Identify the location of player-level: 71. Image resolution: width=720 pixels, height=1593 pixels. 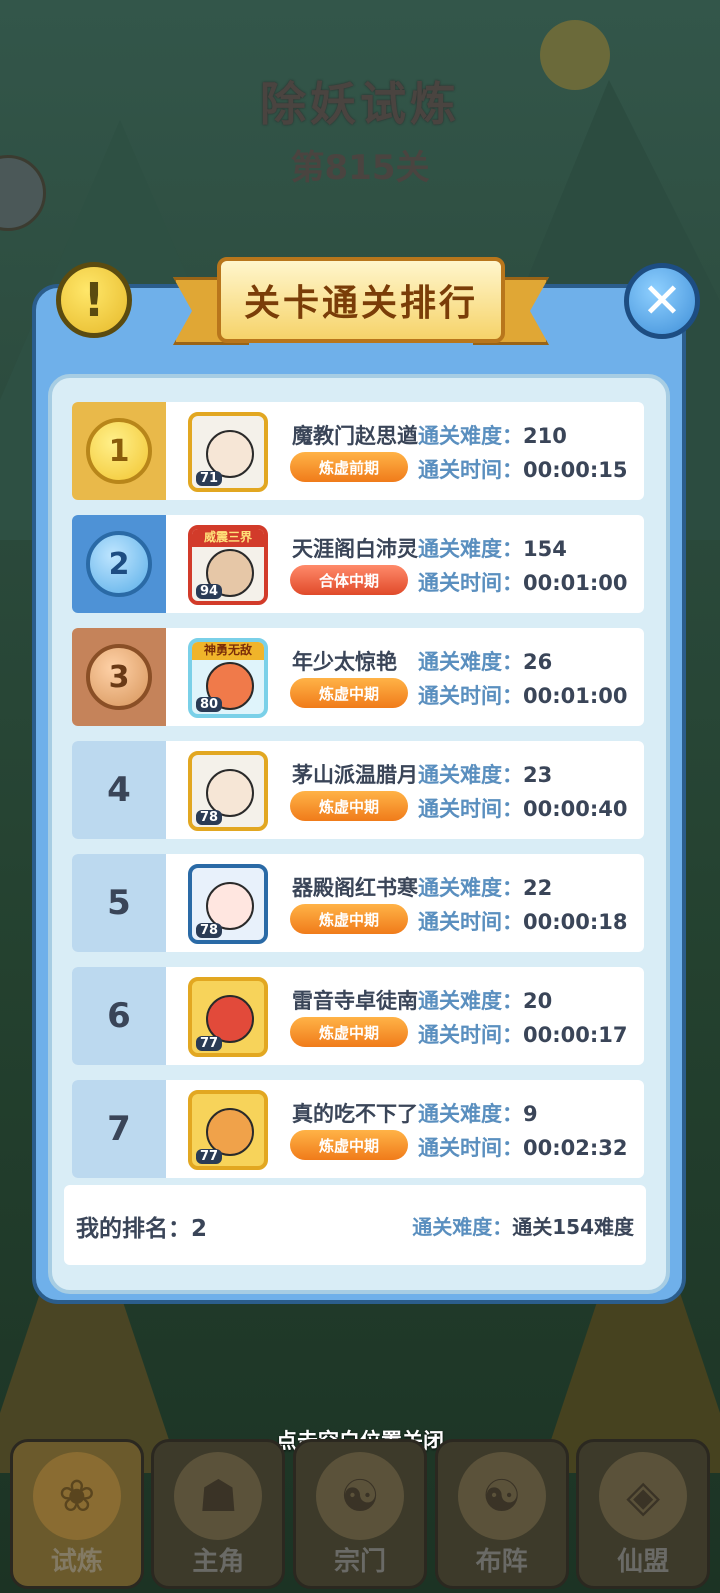
(209, 478).